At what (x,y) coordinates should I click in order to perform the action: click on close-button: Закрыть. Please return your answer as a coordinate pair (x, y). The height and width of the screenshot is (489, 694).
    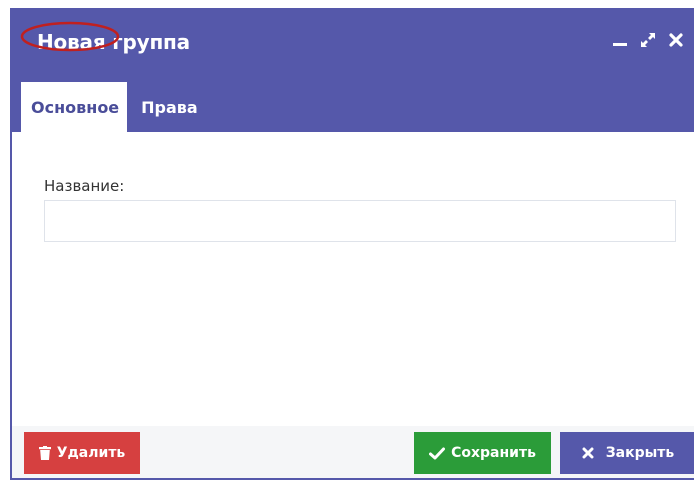
    Looking at the image, I should click on (627, 453).